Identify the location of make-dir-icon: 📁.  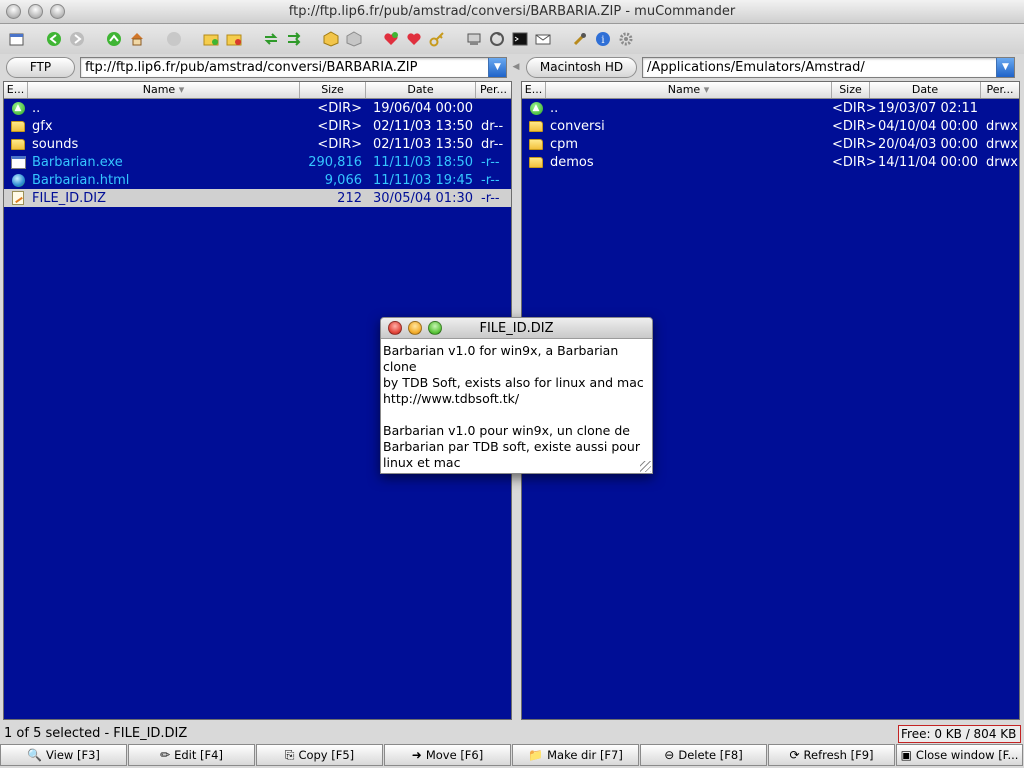
(536, 755).